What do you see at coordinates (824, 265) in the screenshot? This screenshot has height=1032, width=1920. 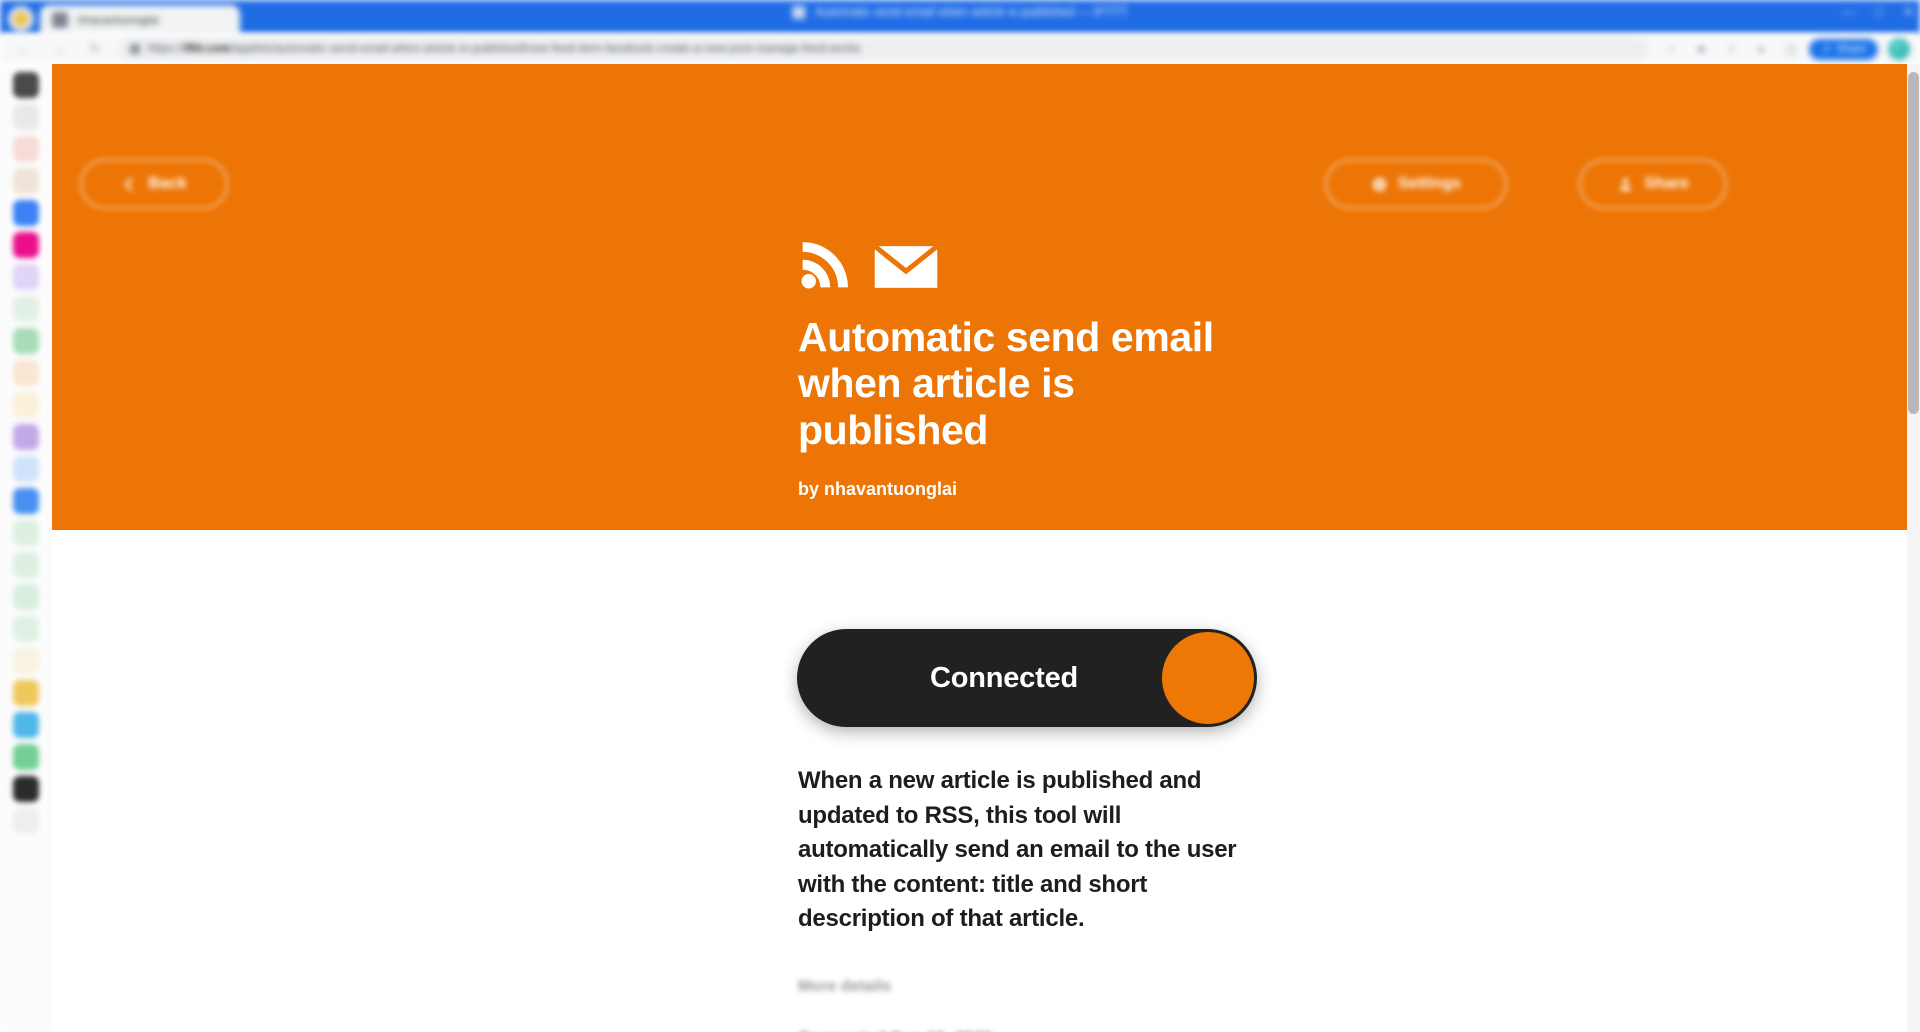 I see `rss-icon` at bounding box center [824, 265].